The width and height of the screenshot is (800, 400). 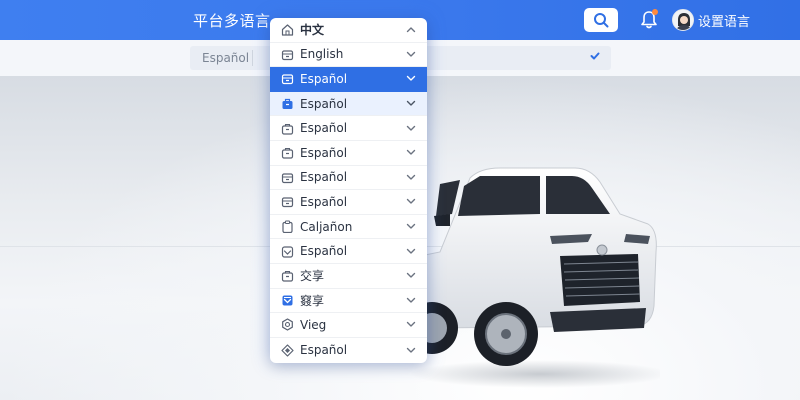 What do you see at coordinates (313, 324) in the screenshot?
I see `dropdown-item-label: Vieg` at bounding box center [313, 324].